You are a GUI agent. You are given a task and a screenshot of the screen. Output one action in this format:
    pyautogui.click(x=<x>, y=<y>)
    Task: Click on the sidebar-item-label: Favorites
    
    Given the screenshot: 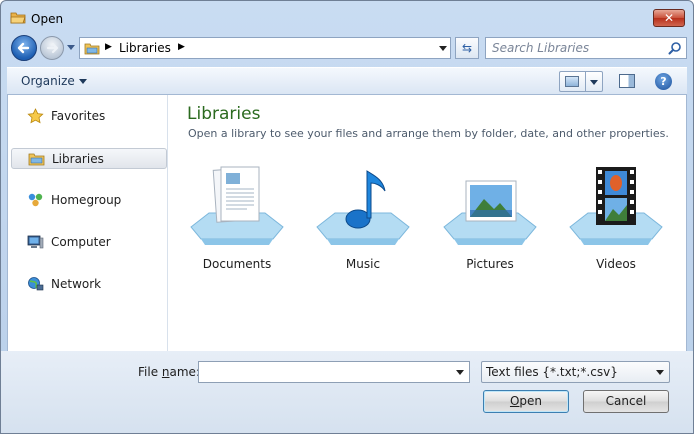 What is the action you would take?
    pyautogui.click(x=78, y=116)
    